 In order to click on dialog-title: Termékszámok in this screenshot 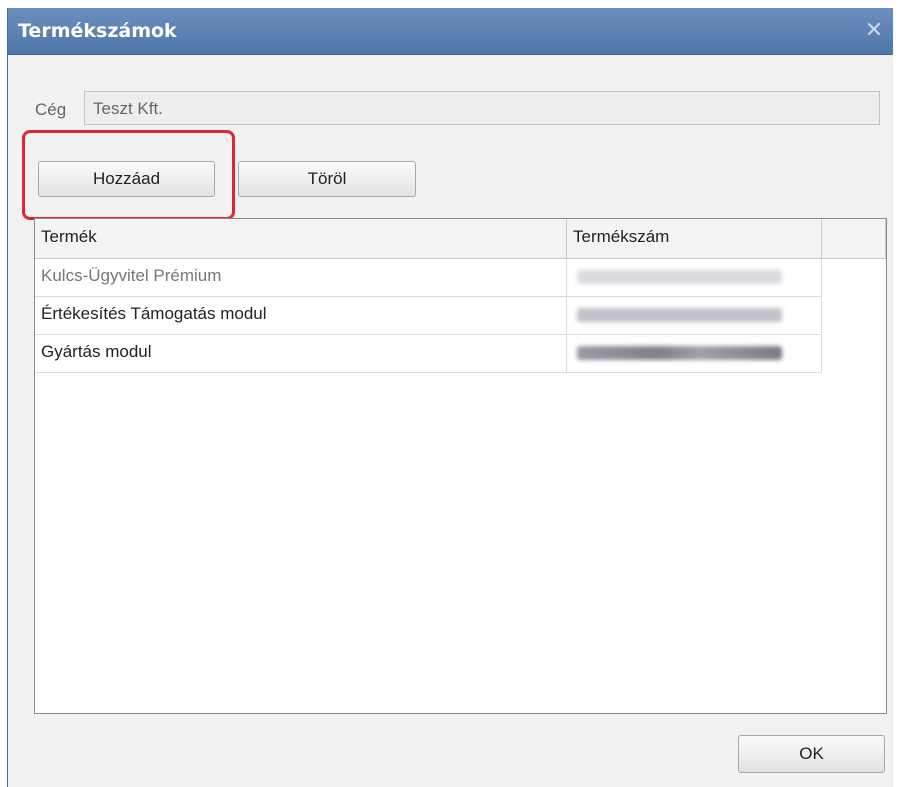, I will do `click(97, 31)`.